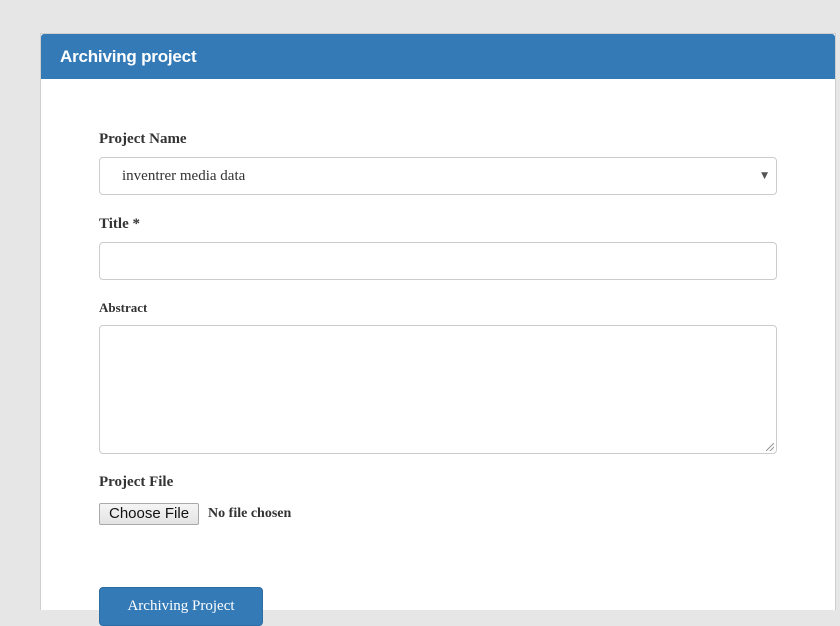 Image resolution: width=840 pixels, height=626 pixels. Describe the element at coordinates (181, 606) in the screenshot. I see `archiving-project-button: Archiving Project` at that location.